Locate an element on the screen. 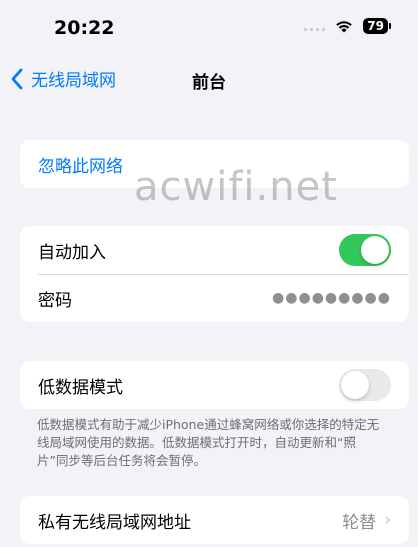 The height and width of the screenshot is (547, 418). low-data-toggle is located at coordinates (365, 385).